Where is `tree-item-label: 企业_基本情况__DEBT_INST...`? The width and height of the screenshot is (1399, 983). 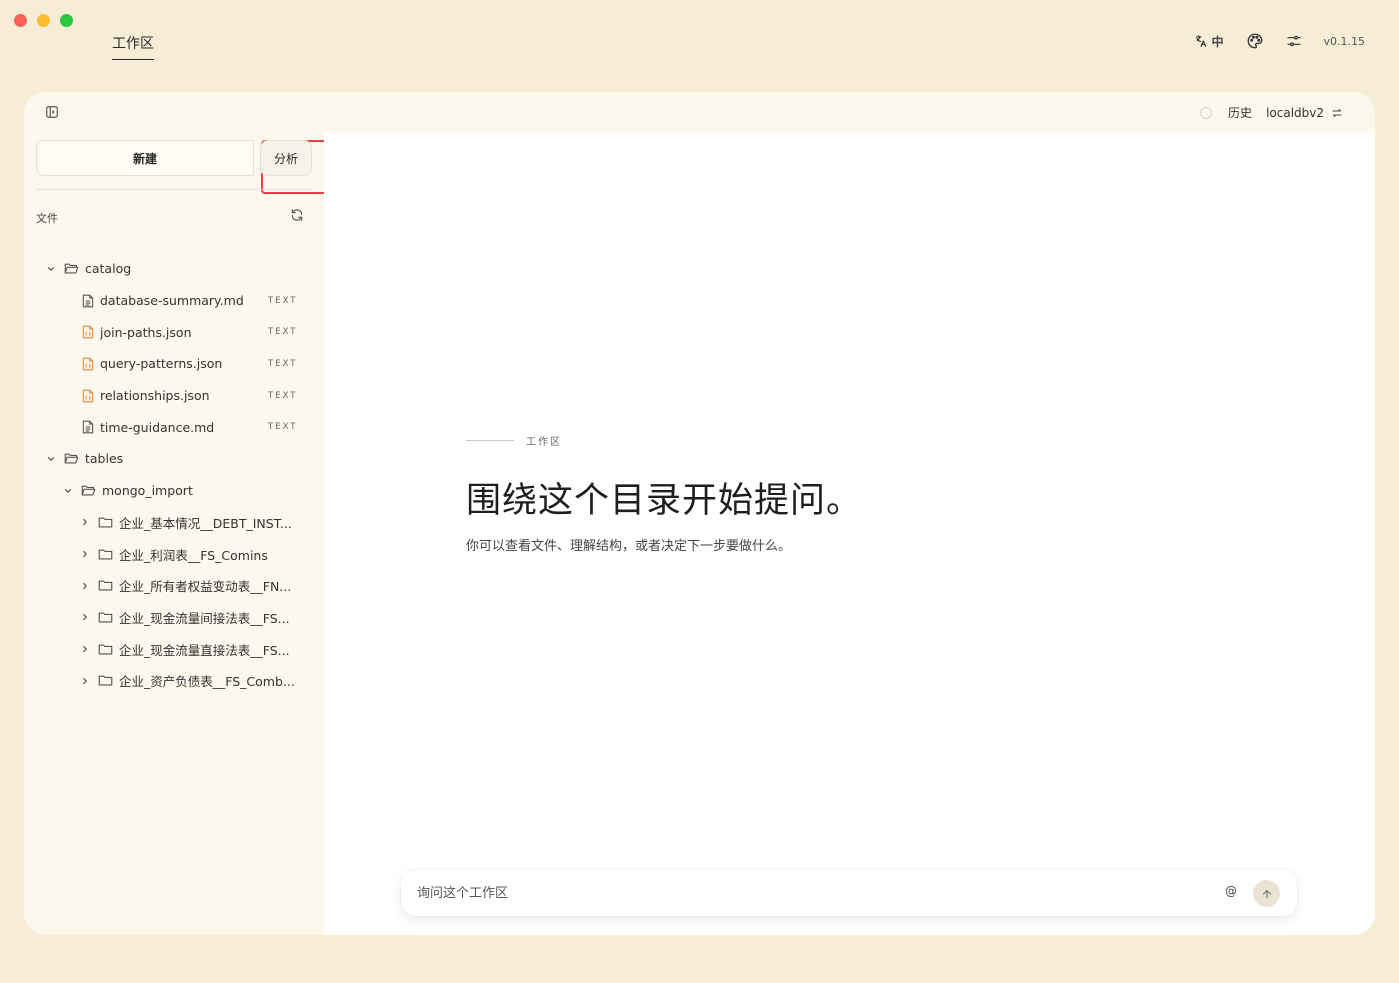 tree-item-label: 企业_基本情况__DEBT_INST... is located at coordinates (205, 523).